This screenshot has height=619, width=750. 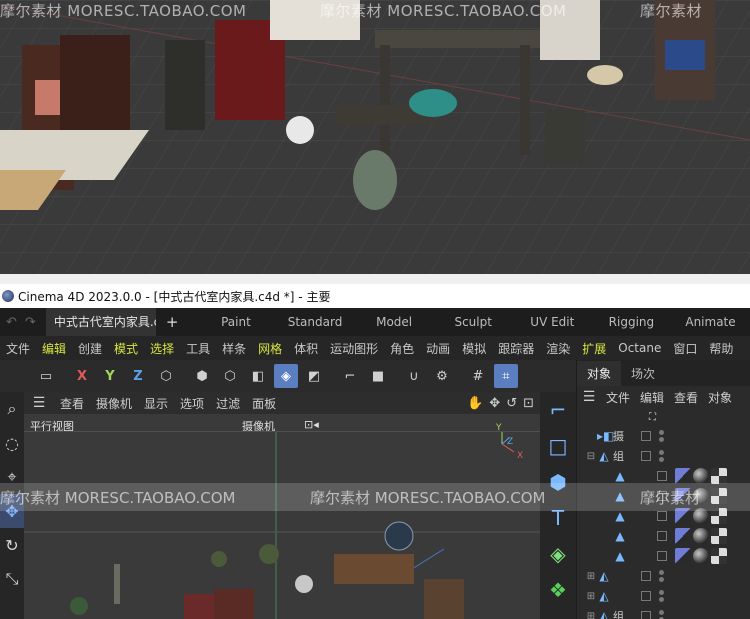 What do you see at coordinates (558, 348) in the screenshot?
I see `menu-item: 渲染` at bounding box center [558, 348].